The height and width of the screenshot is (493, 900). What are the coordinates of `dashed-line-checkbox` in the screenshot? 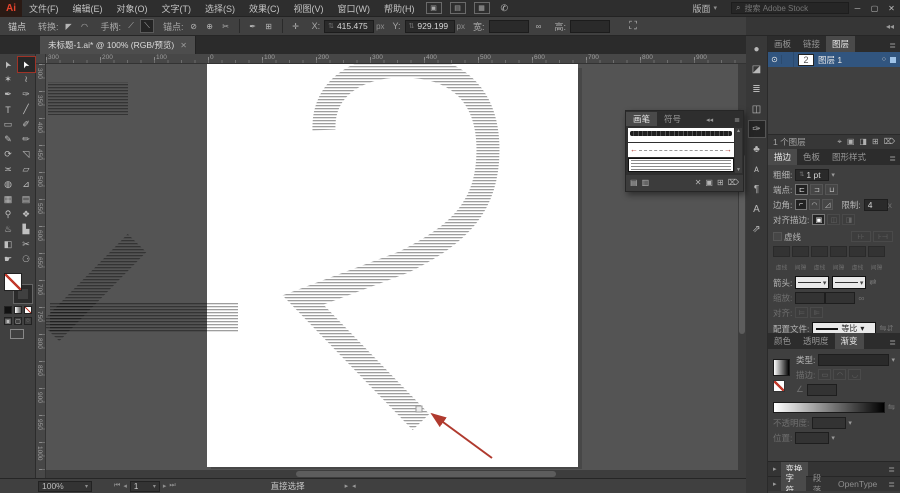 It's located at (777, 236).